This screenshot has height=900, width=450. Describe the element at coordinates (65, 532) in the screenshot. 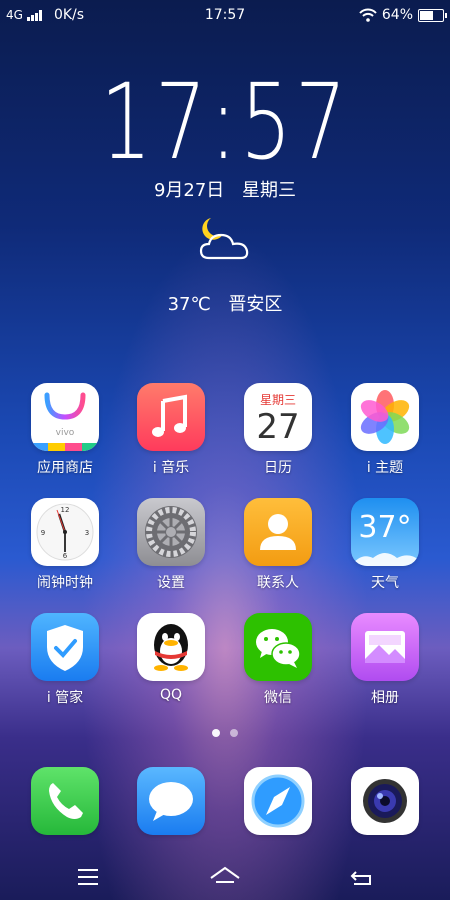

I see `clock-icon: 12 3 6 9` at that location.